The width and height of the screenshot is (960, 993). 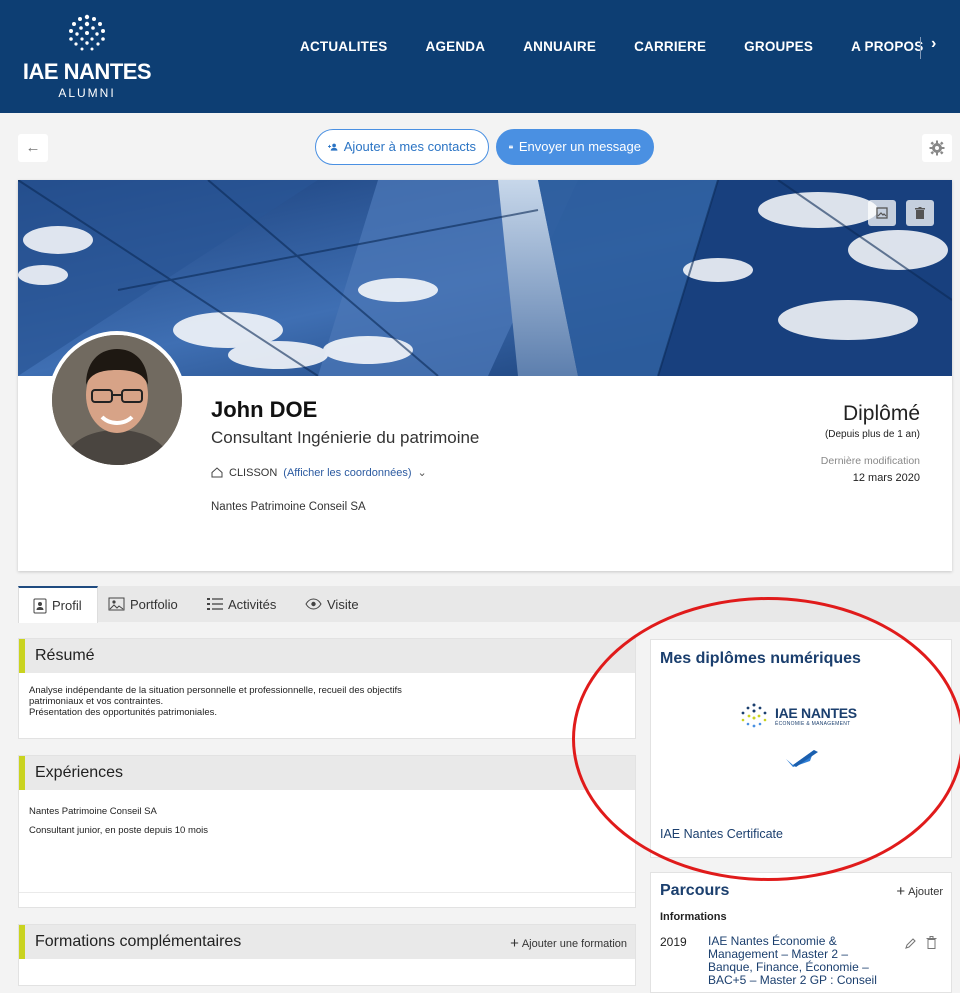 I want to click on tab-portfolio-label: Portfolio, so click(x=154, y=604).